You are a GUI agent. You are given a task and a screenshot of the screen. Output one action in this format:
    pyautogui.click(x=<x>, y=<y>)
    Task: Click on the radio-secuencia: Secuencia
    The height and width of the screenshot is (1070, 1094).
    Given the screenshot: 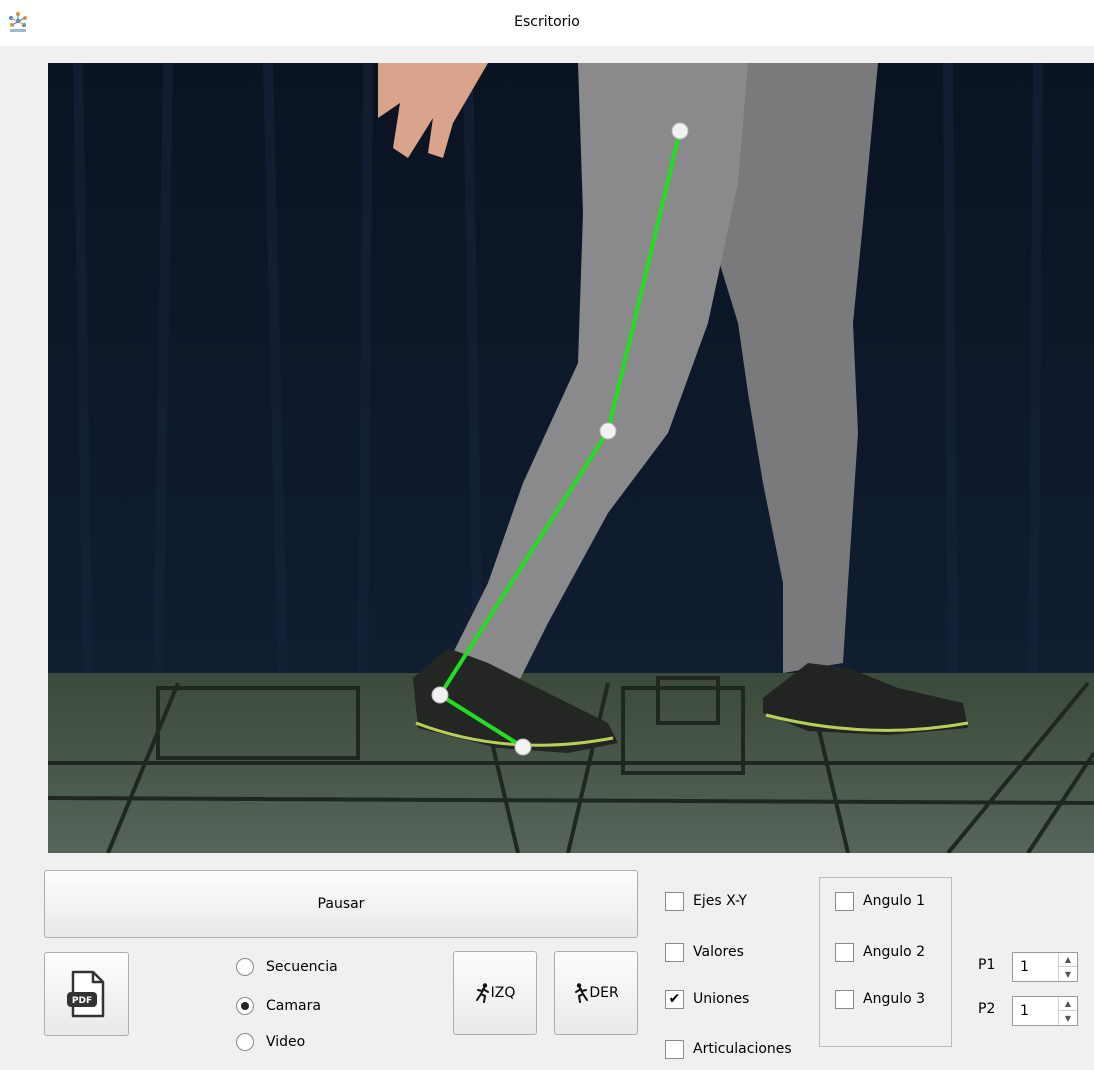 What is the action you would take?
    pyautogui.click(x=287, y=967)
    